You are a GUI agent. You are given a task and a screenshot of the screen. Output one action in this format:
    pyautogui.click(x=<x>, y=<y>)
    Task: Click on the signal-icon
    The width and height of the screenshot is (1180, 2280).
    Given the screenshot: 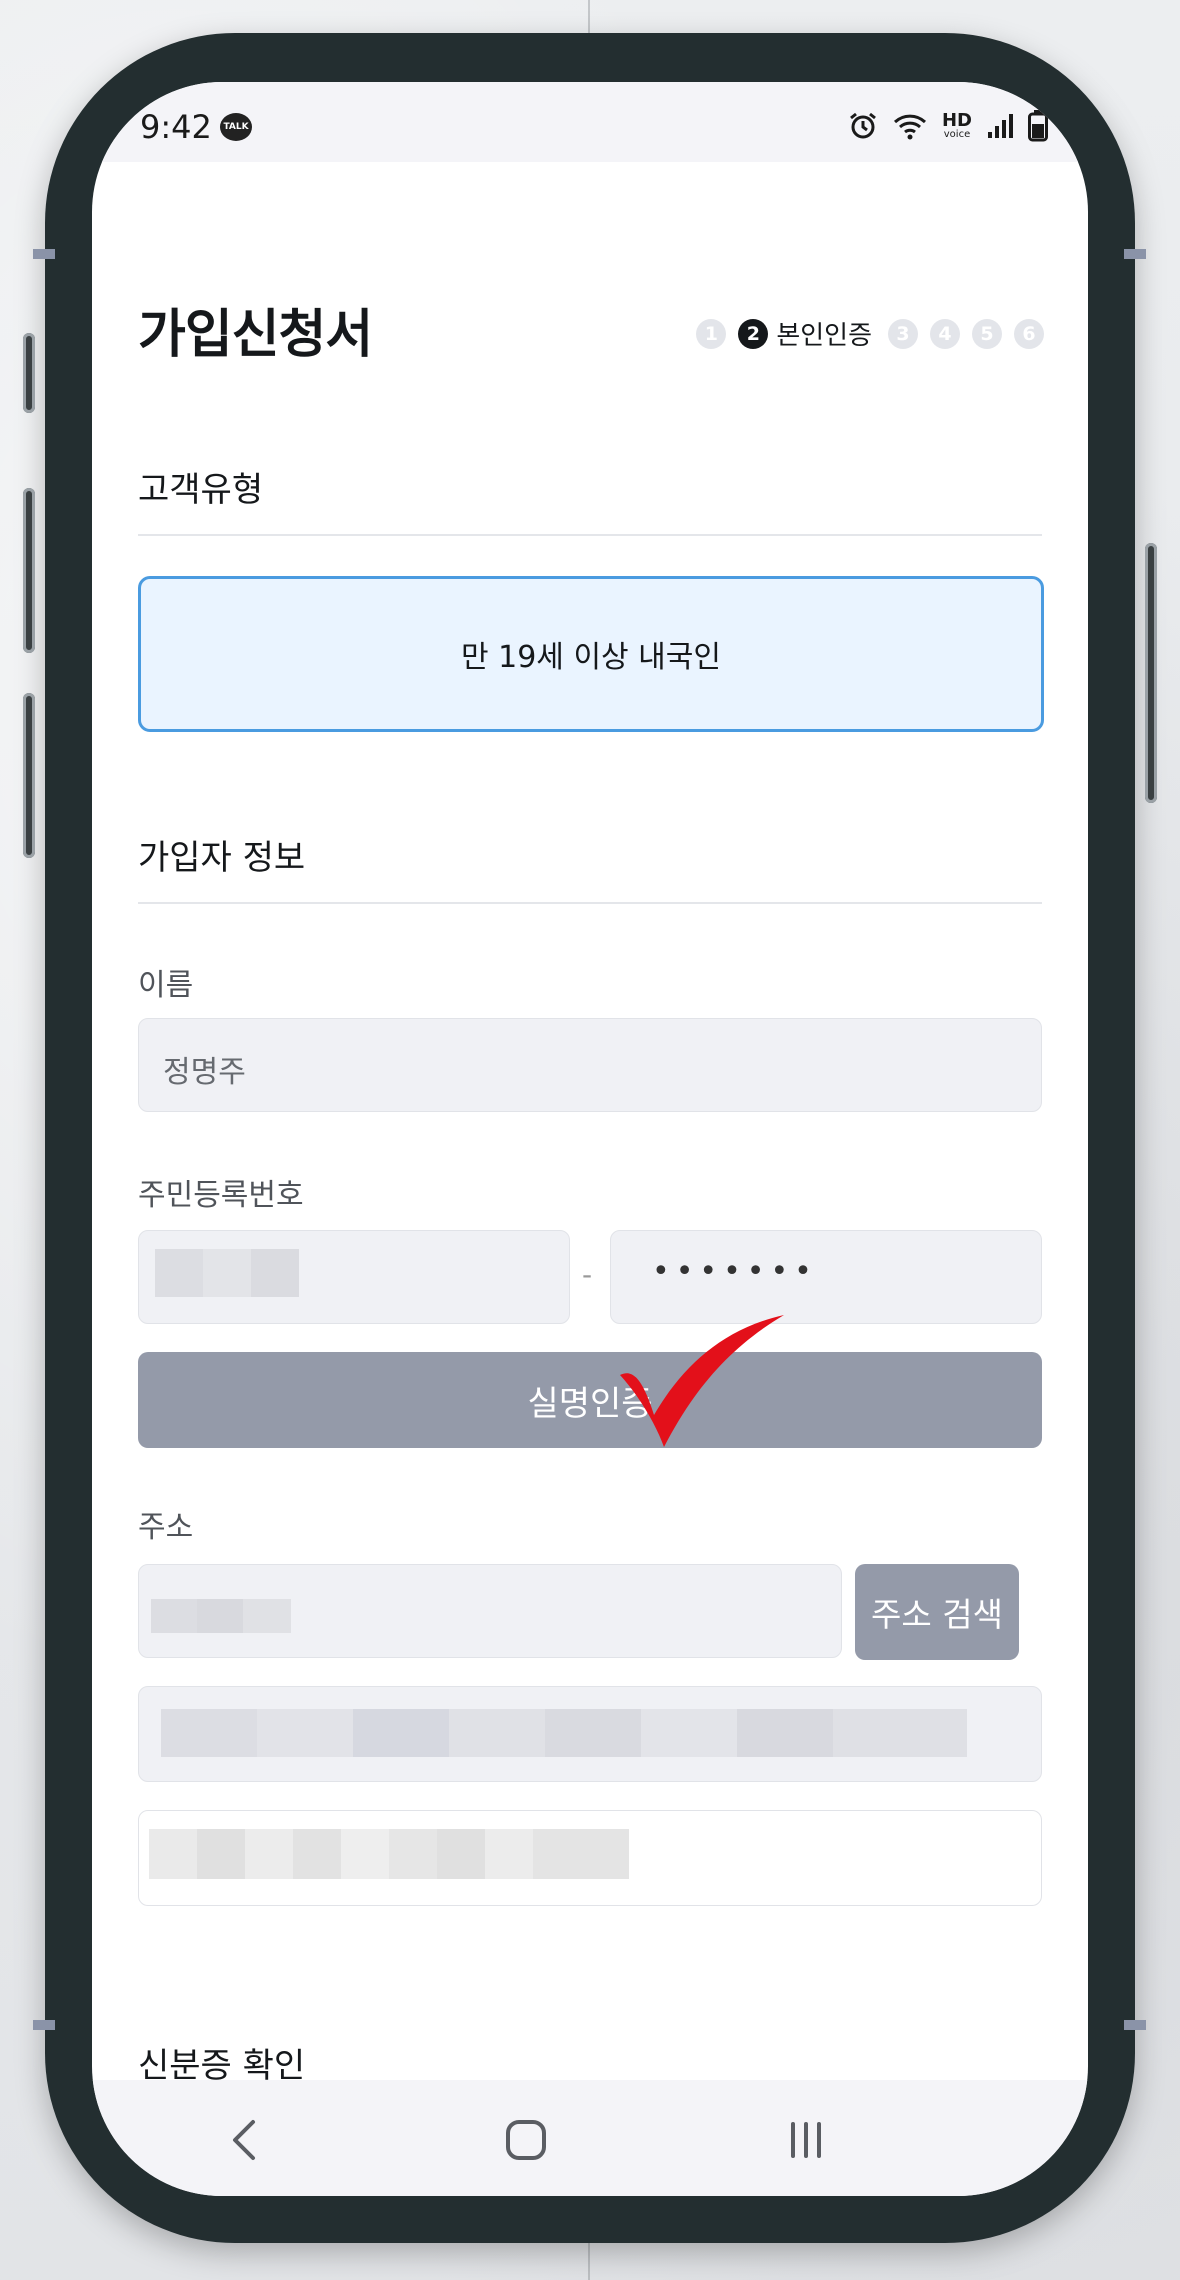 What is the action you would take?
    pyautogui.click(x=1000, y=126)
    